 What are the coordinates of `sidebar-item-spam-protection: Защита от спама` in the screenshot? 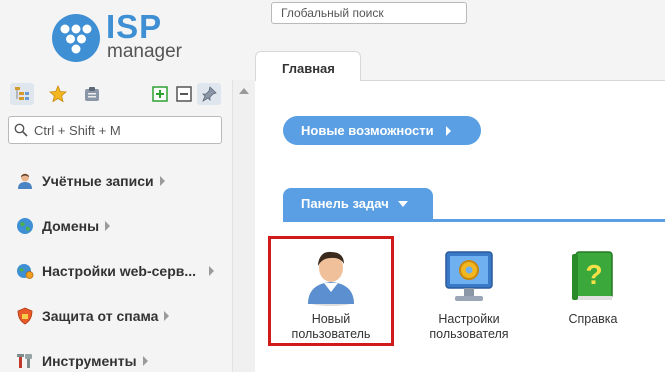 It's located at (116, 315).